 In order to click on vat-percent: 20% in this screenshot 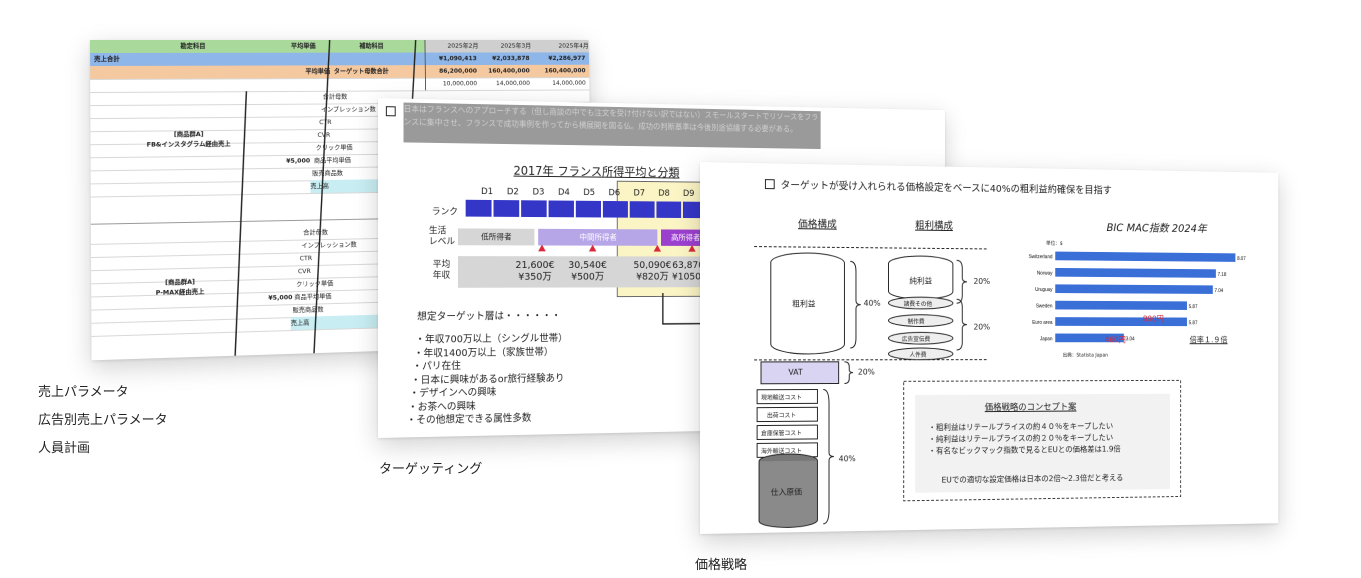, I will do `click(866, 372)`.